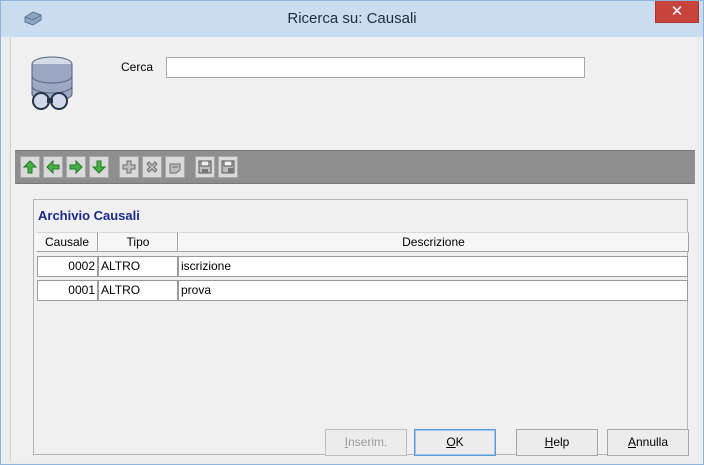 Image resolution: width=704 pixels, height=465 pixels. Describe the element at coordinates (648, 442) in the screenshot. I see `cancel-button: Annulla` at that location.